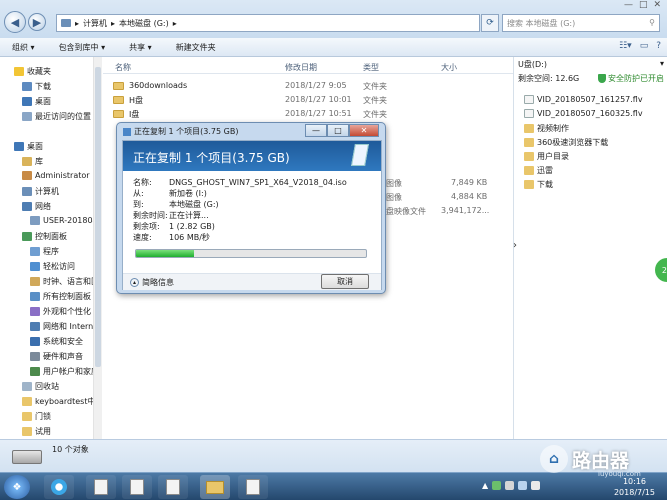  Describe the element at coordinates (316, 130) in the screenshot. I see `dialog-minimize-button: —` at that location.